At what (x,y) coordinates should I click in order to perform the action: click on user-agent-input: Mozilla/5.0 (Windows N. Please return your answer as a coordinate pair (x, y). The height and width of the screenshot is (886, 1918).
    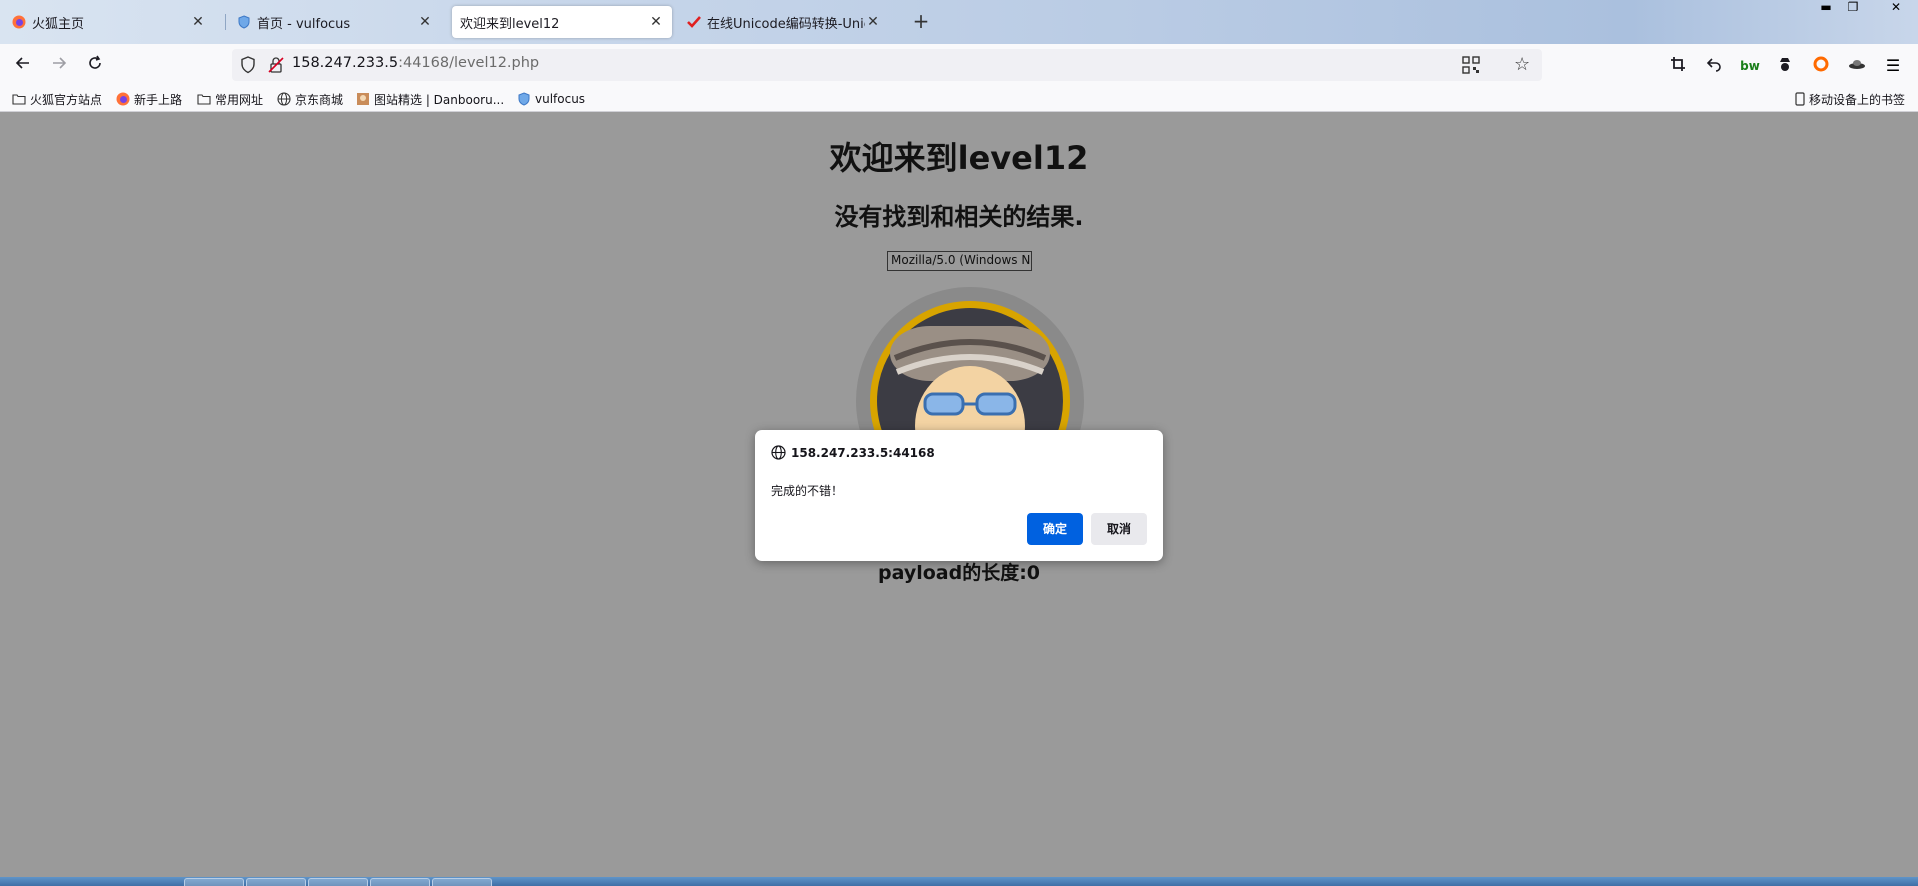
    Looking at the image, I should click on (959, 261).